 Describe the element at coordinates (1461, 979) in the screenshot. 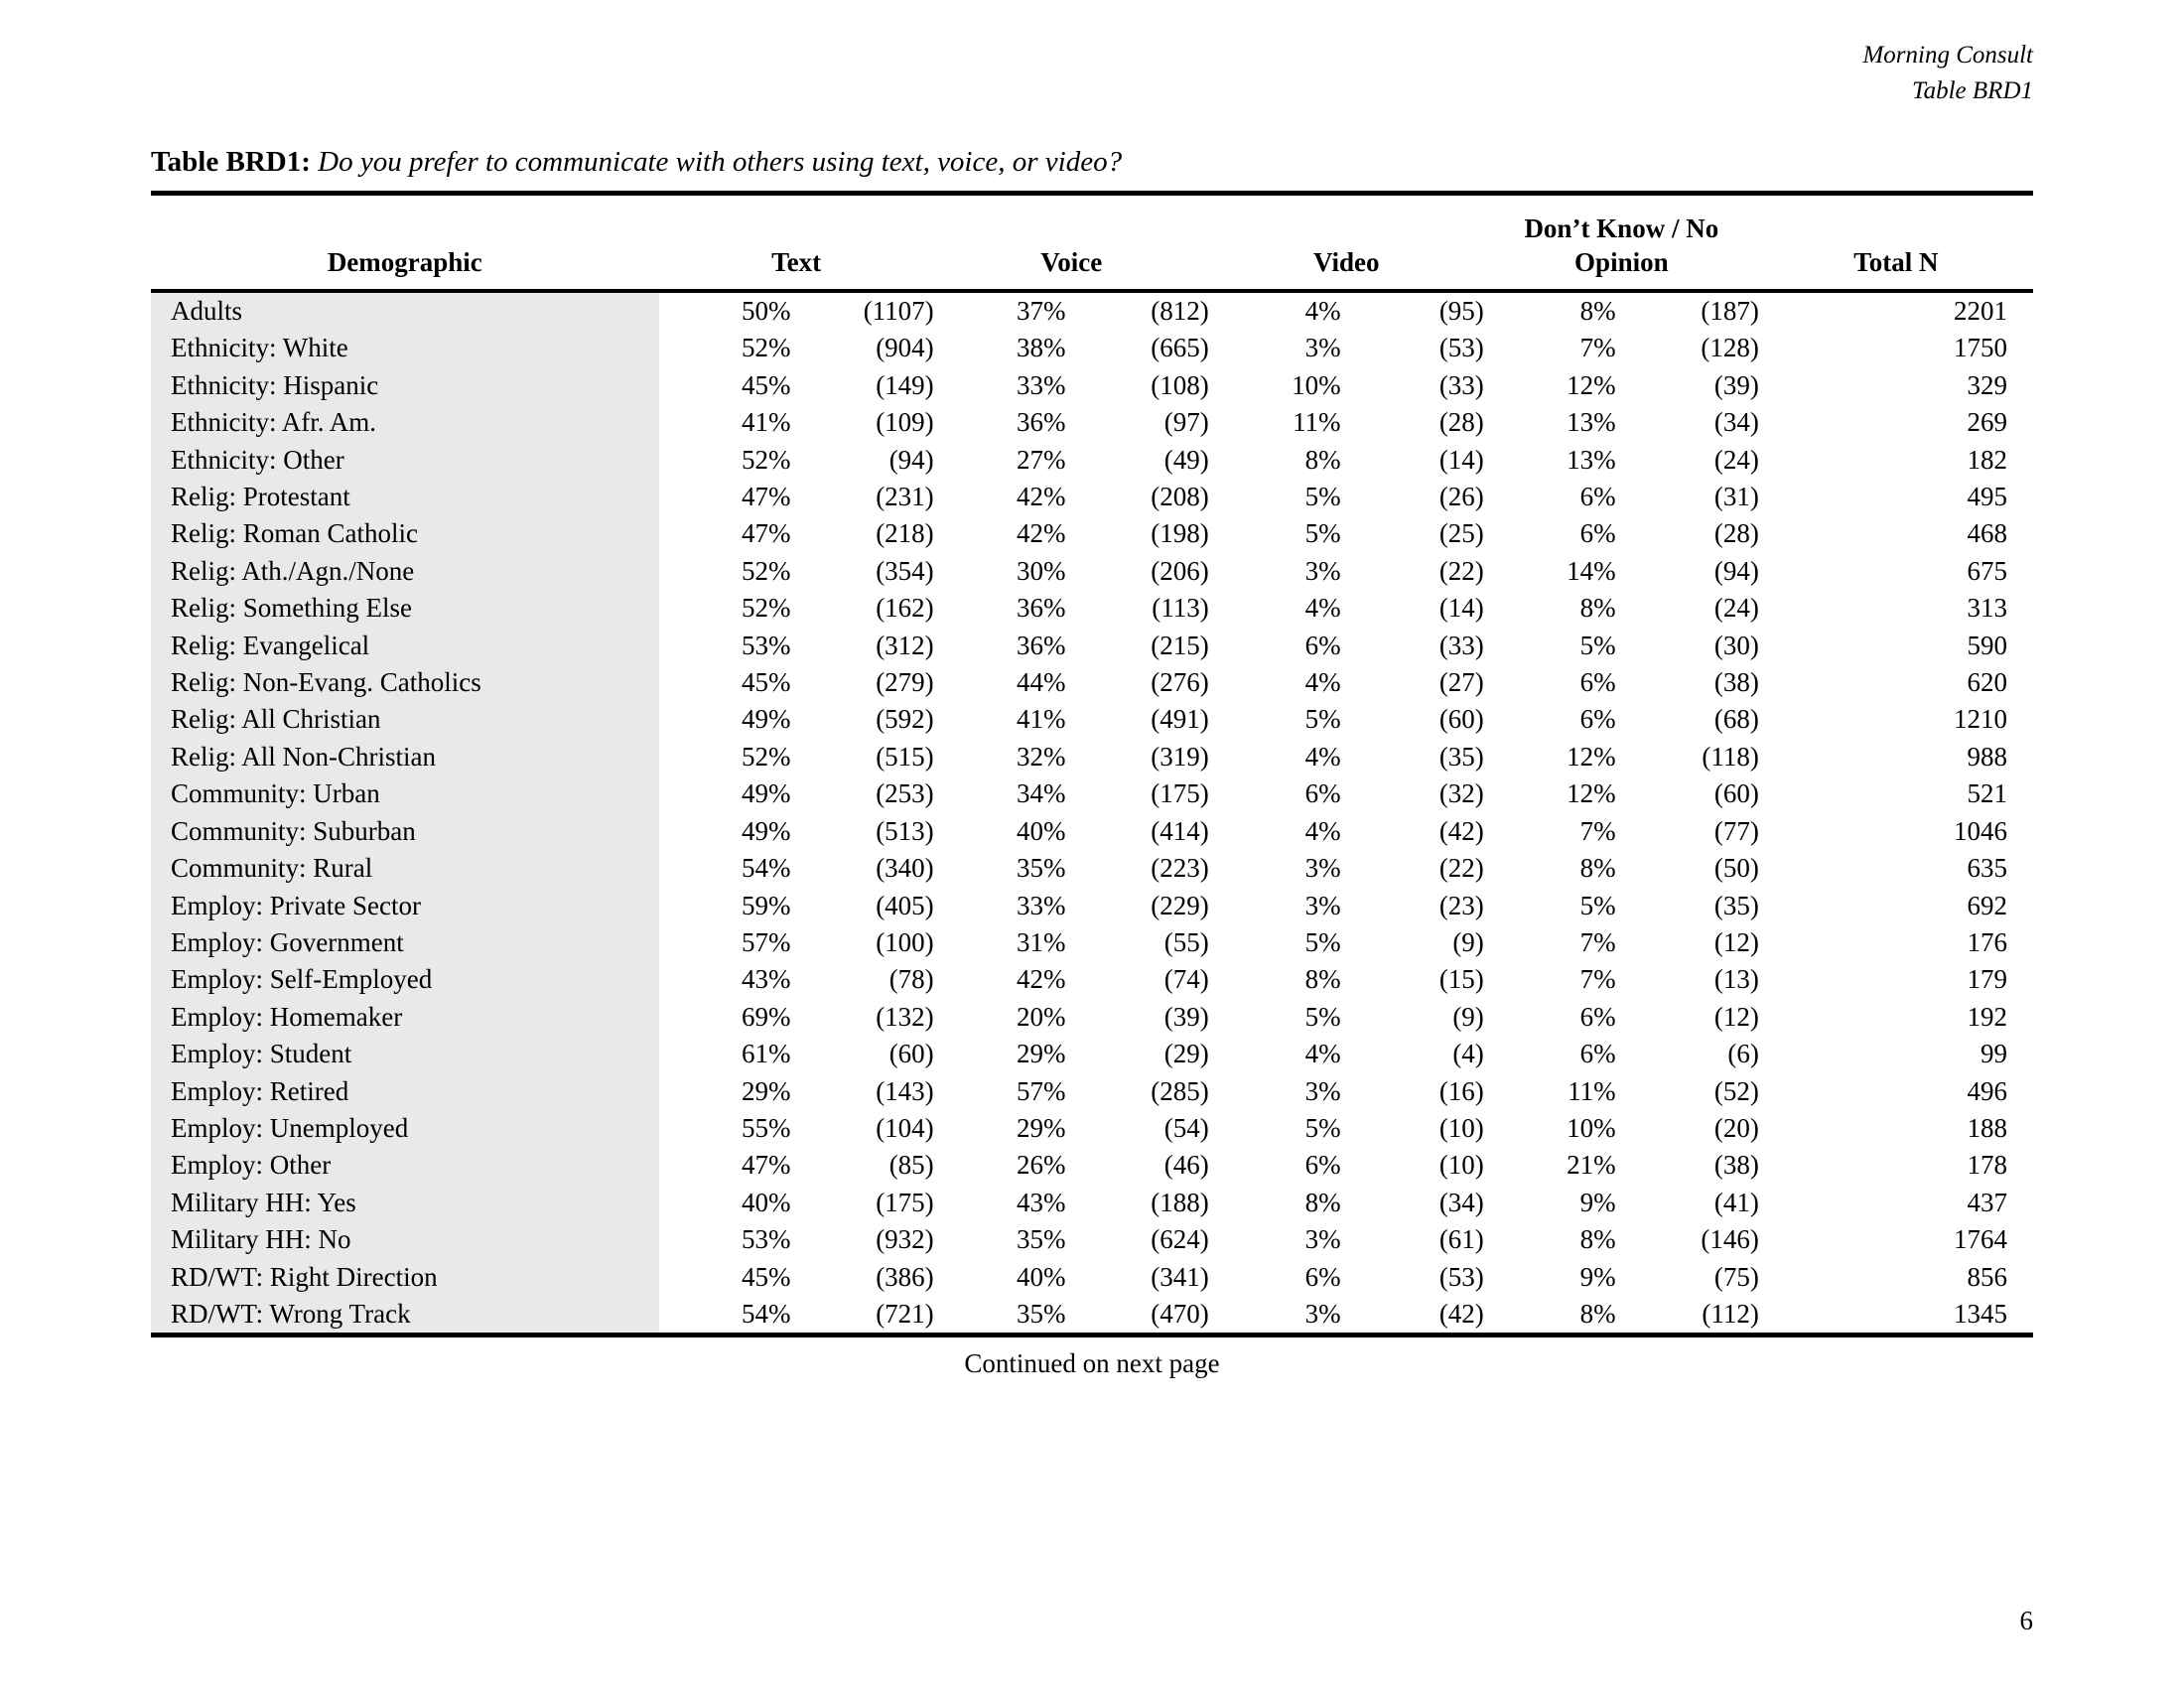

I see `cell-video-n: (15)` at that location.